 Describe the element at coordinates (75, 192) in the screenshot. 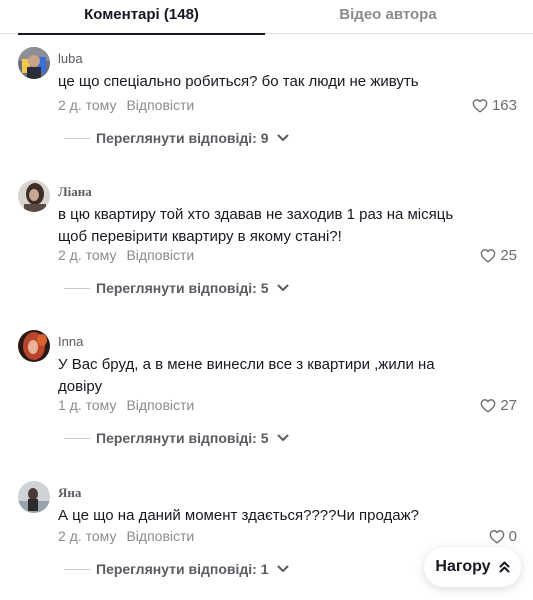

I see `comment-username: Ліана` at that location.